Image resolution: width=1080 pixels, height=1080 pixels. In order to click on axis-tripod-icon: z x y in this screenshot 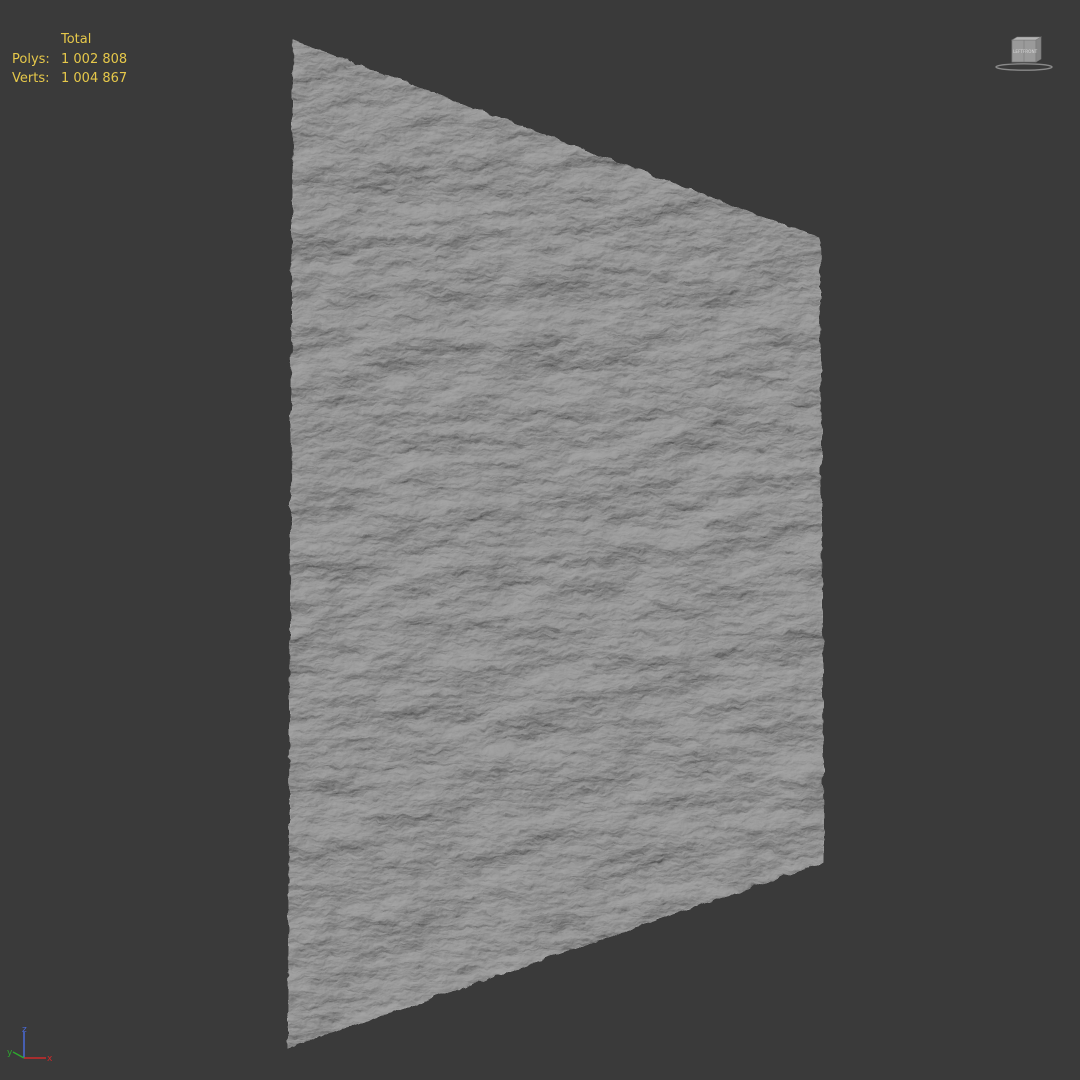, I will do `click(30, 1044)`.